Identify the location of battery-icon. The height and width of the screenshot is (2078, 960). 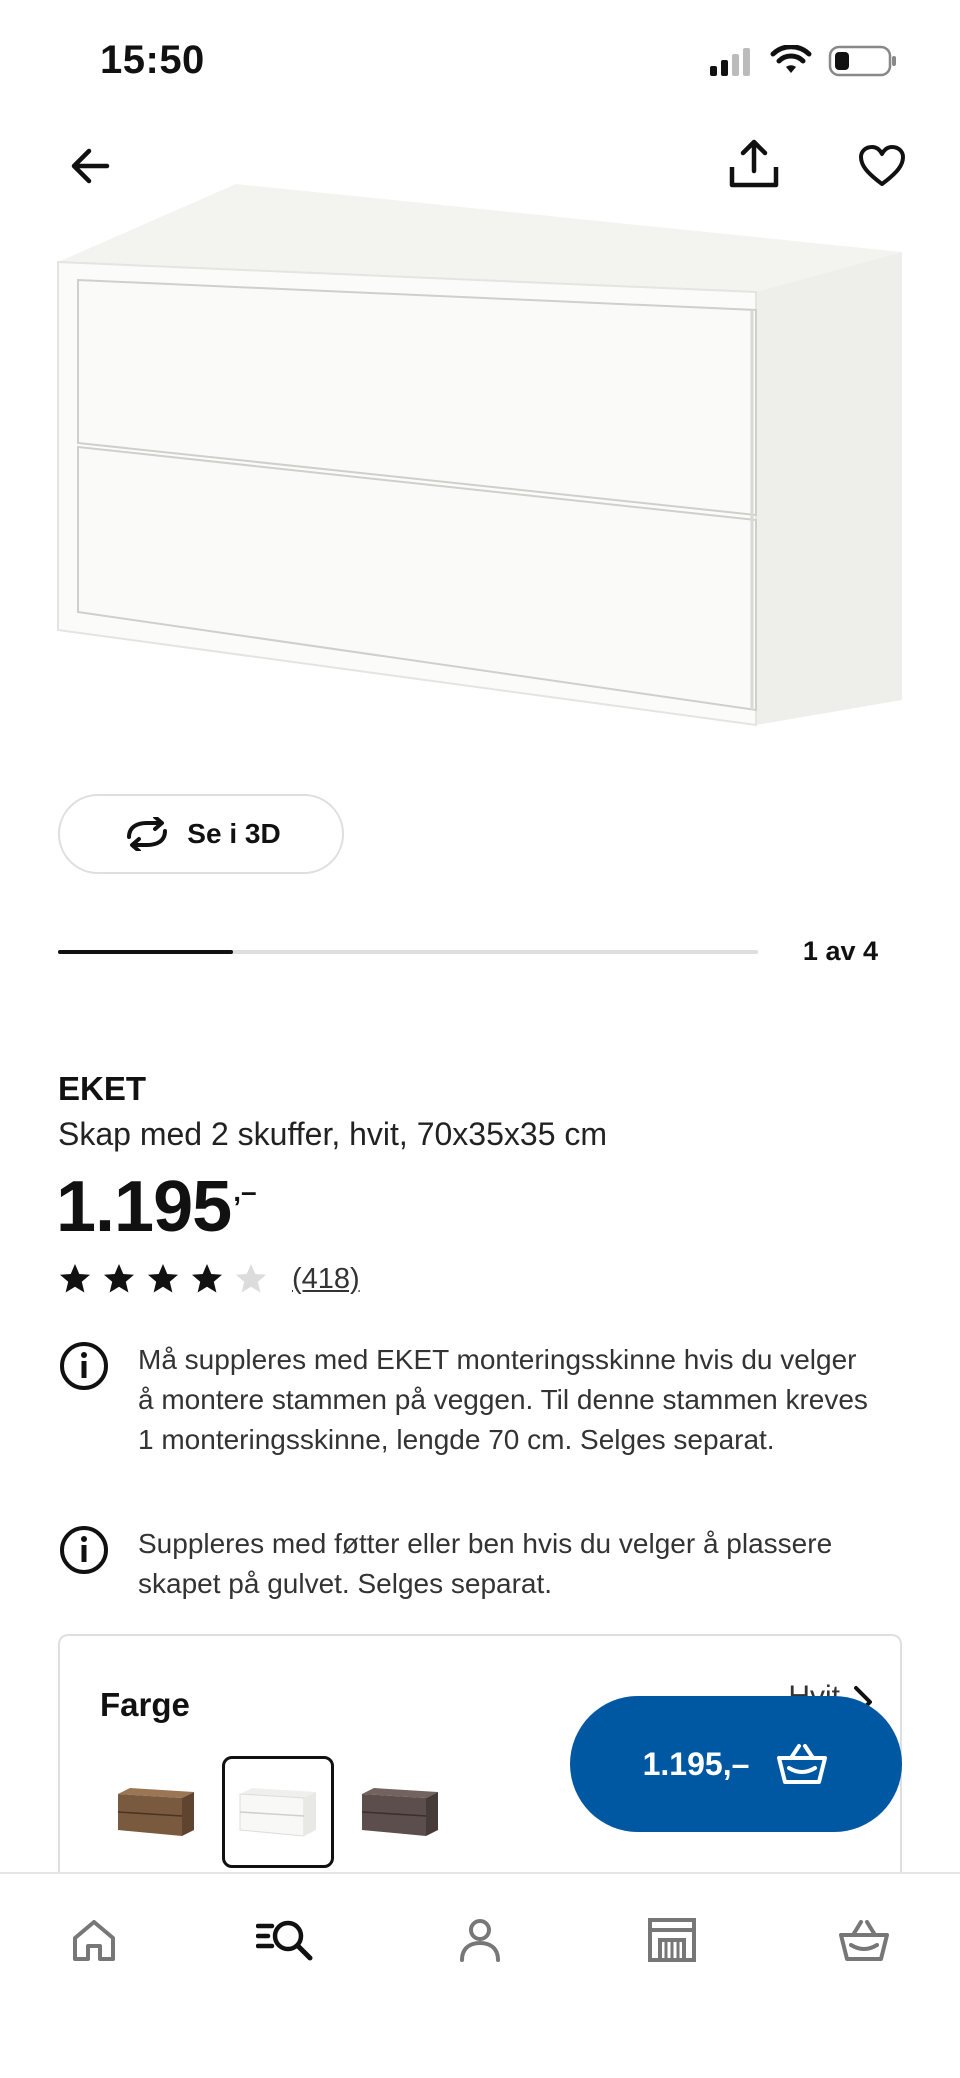
(862, 61).